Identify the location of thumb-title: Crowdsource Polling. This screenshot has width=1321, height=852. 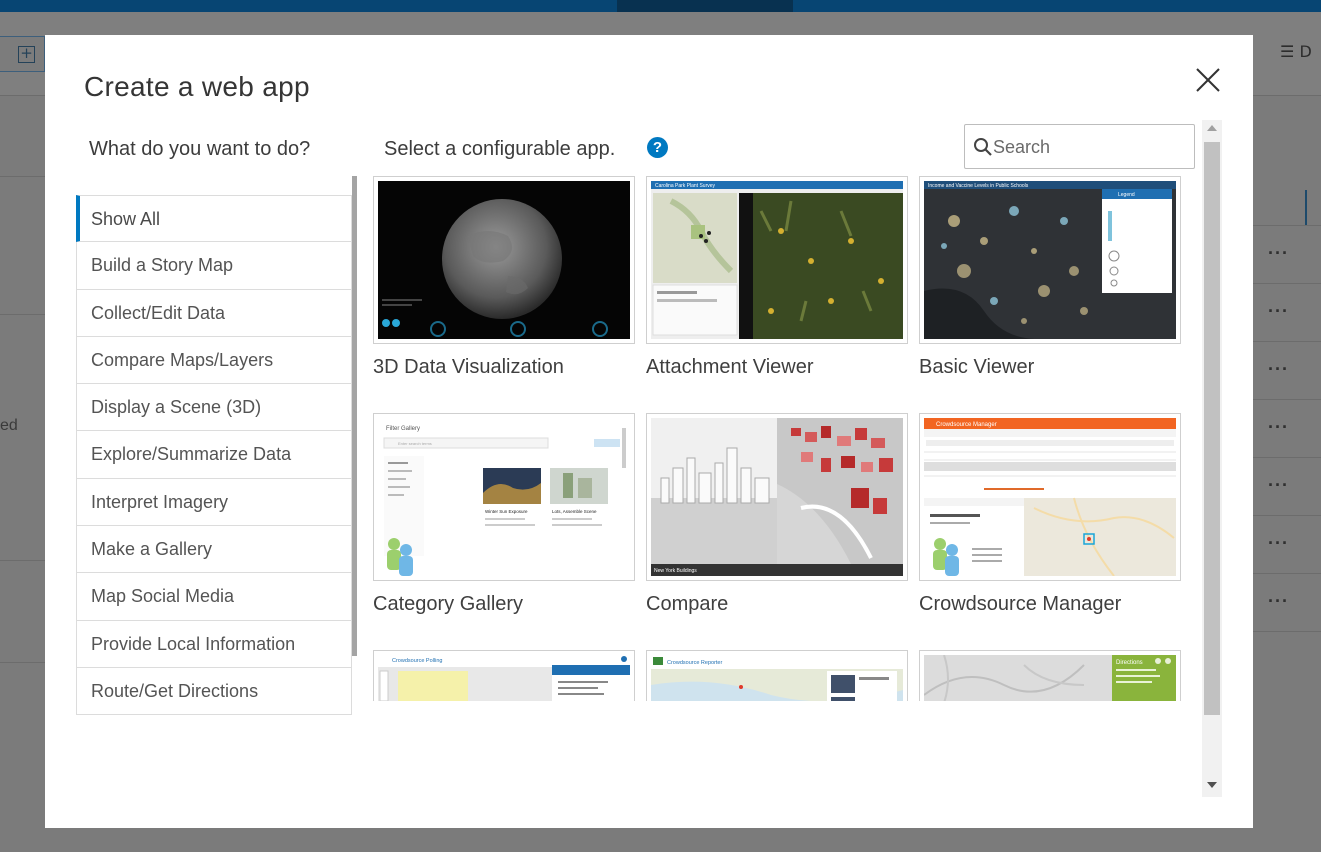
(417, 661).